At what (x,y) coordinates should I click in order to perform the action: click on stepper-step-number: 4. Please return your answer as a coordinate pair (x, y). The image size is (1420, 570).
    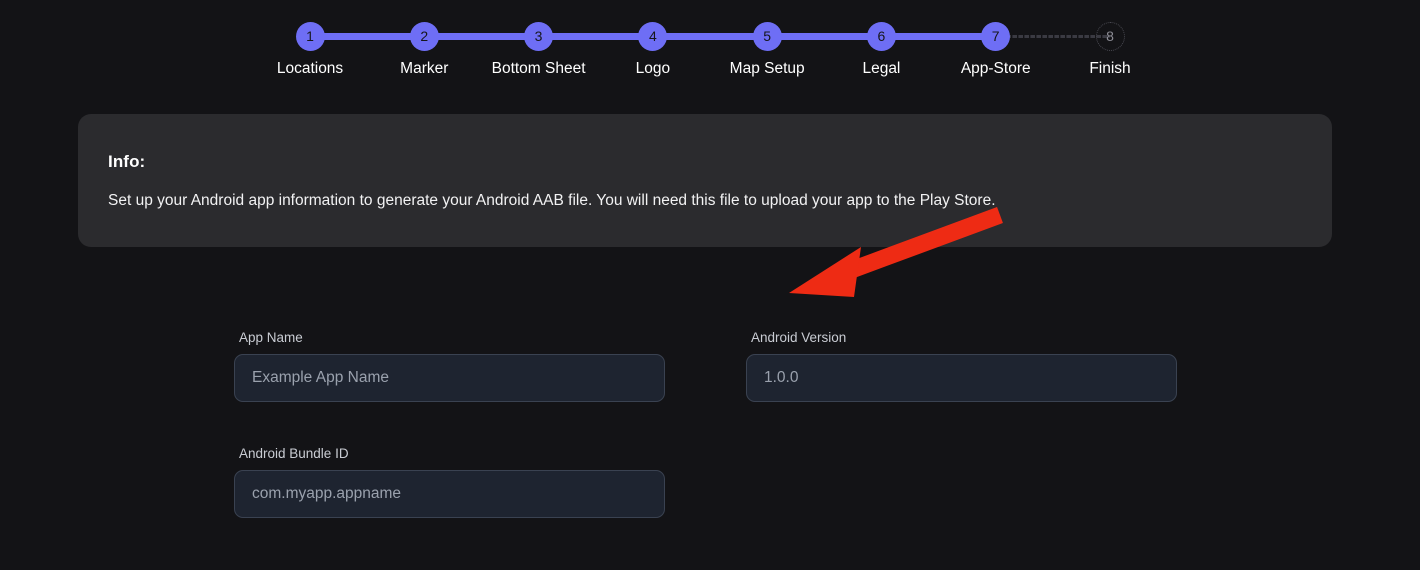
    Looking at the image, I should click on (653, 36).